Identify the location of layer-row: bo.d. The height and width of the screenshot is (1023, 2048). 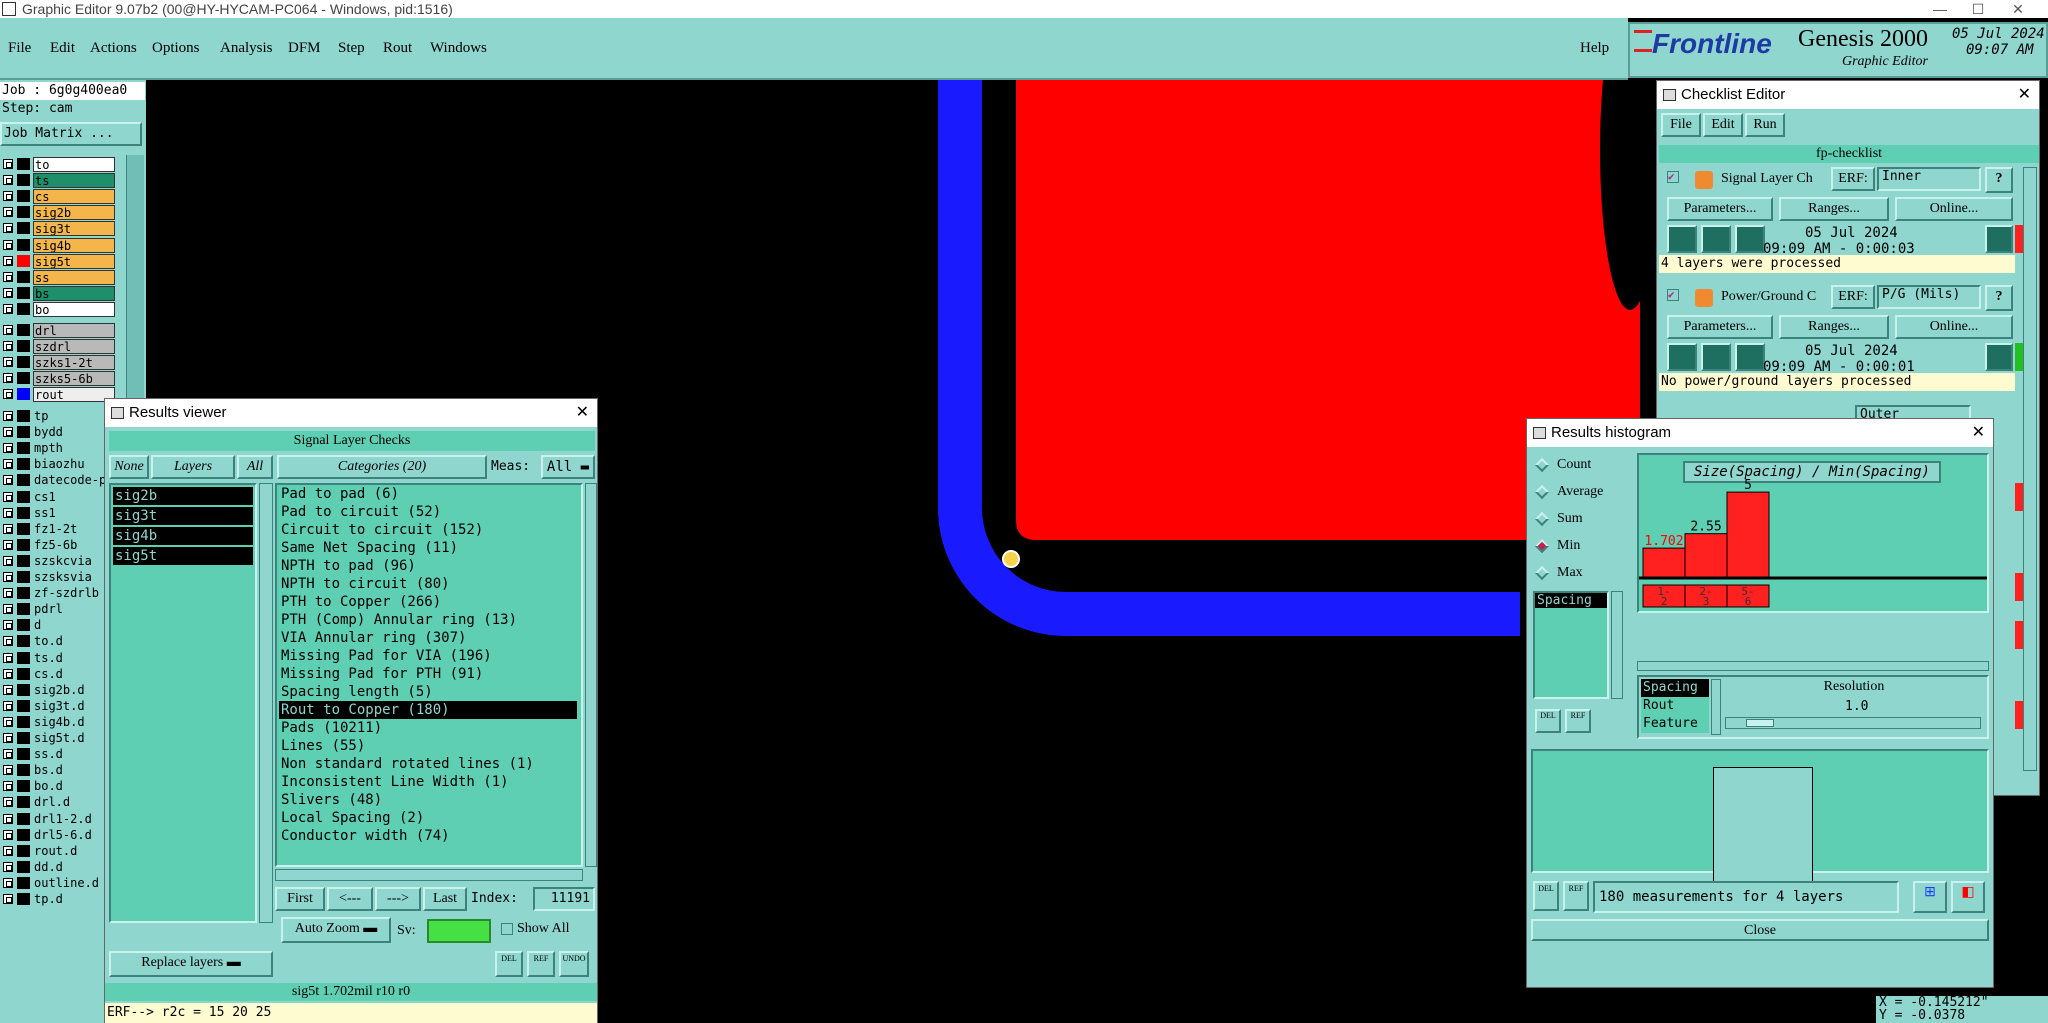
(58, 786).